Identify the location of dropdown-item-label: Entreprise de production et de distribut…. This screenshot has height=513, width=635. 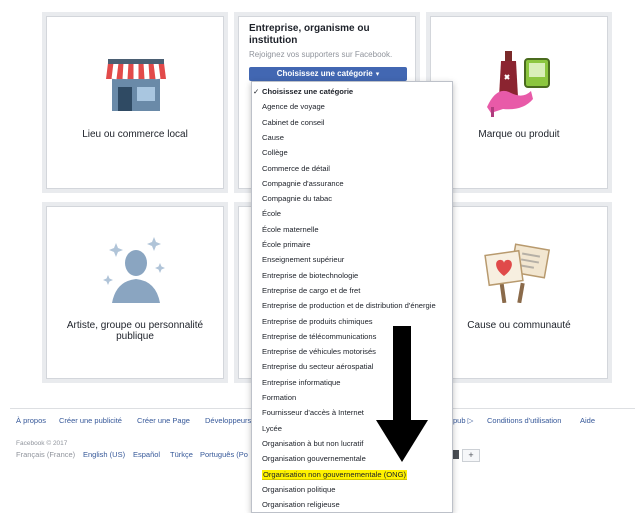
(349, 306).